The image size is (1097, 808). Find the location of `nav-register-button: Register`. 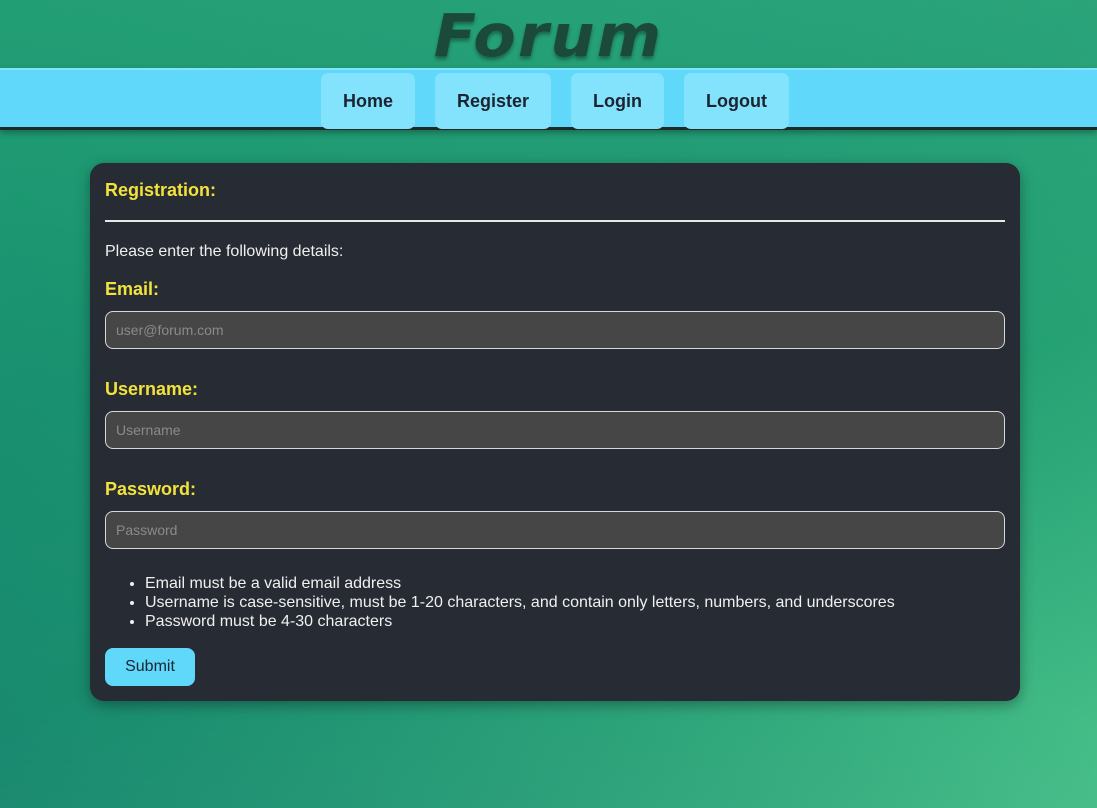

nav-register-button: Register is located at coordinates (493, 101).